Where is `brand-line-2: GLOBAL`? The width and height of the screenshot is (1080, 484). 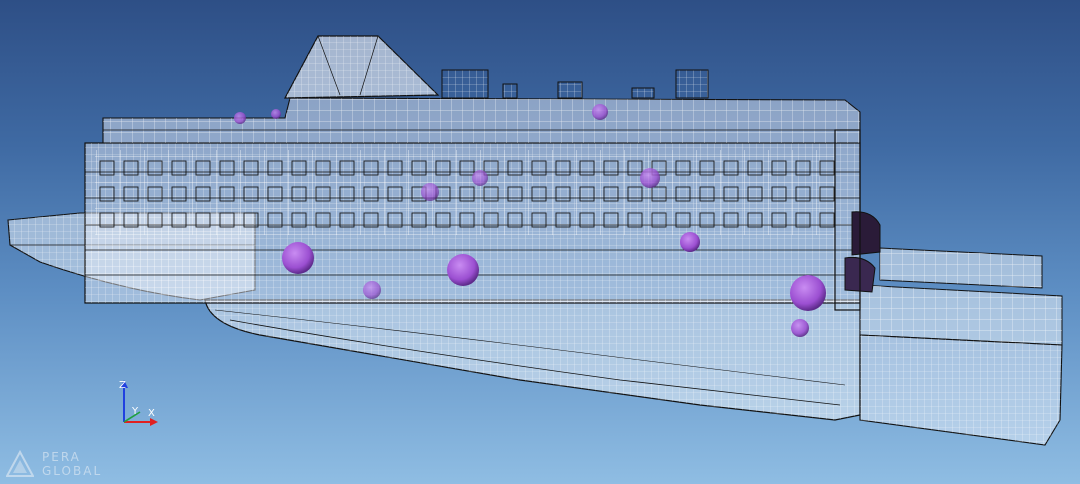
brand-line-2: GLOBAL is located at coordinates (72, 471).